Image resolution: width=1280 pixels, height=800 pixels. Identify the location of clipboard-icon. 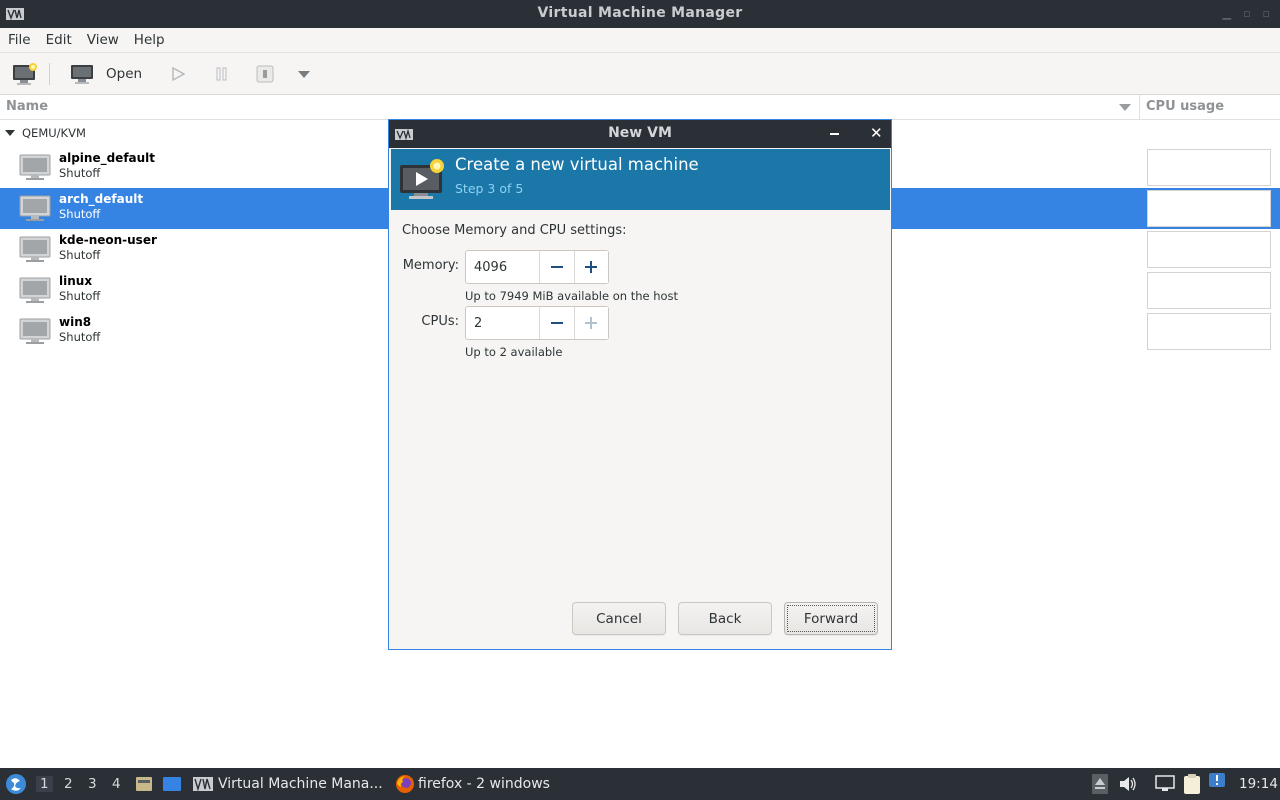
(1192, 784).